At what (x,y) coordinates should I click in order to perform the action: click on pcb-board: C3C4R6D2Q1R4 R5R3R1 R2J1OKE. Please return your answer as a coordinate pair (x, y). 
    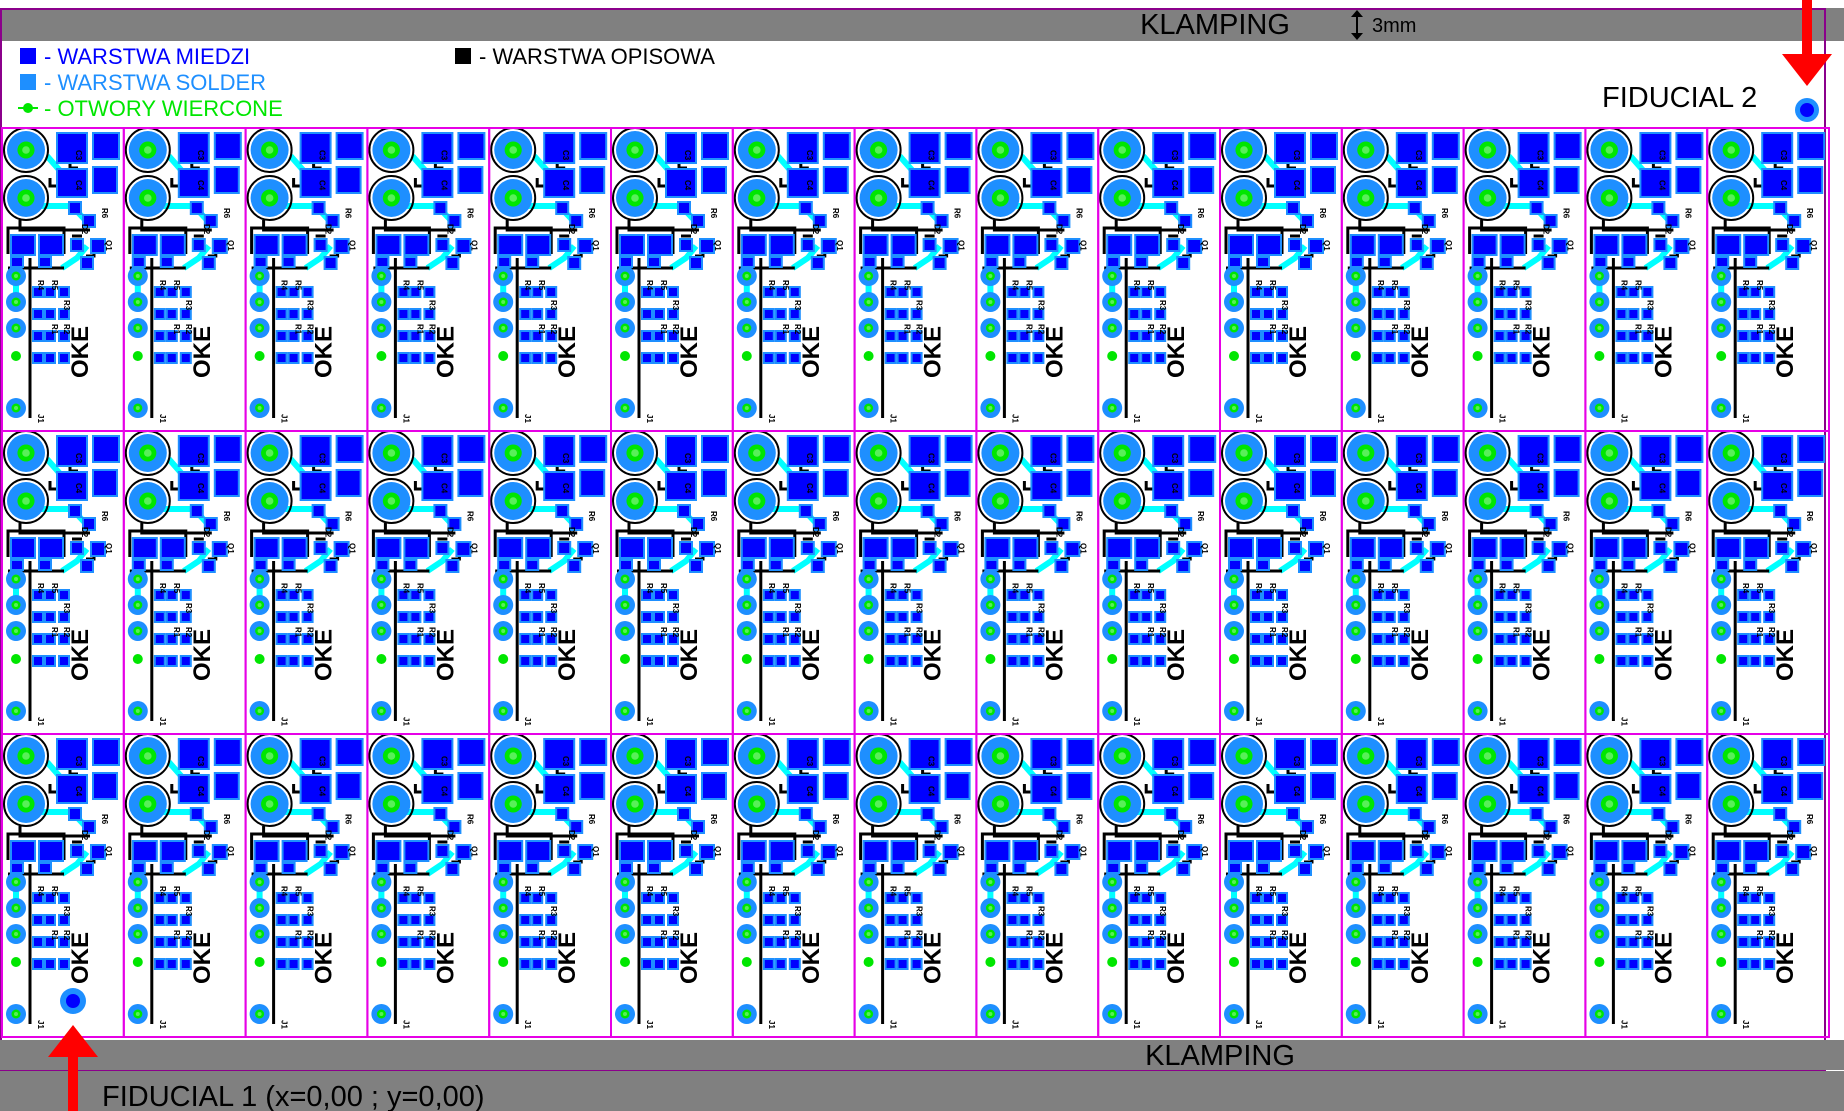
    Looking at the image, I should click on (1402, 582).